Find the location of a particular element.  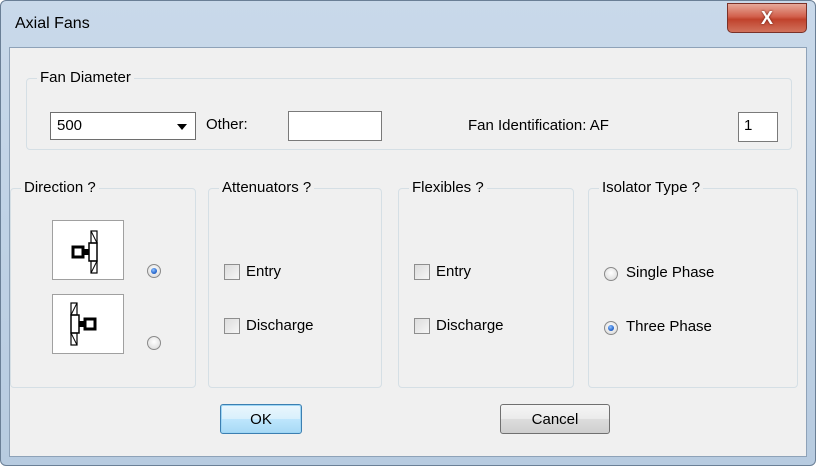

direction-option-1-radio is located at coordinates (154, 271).